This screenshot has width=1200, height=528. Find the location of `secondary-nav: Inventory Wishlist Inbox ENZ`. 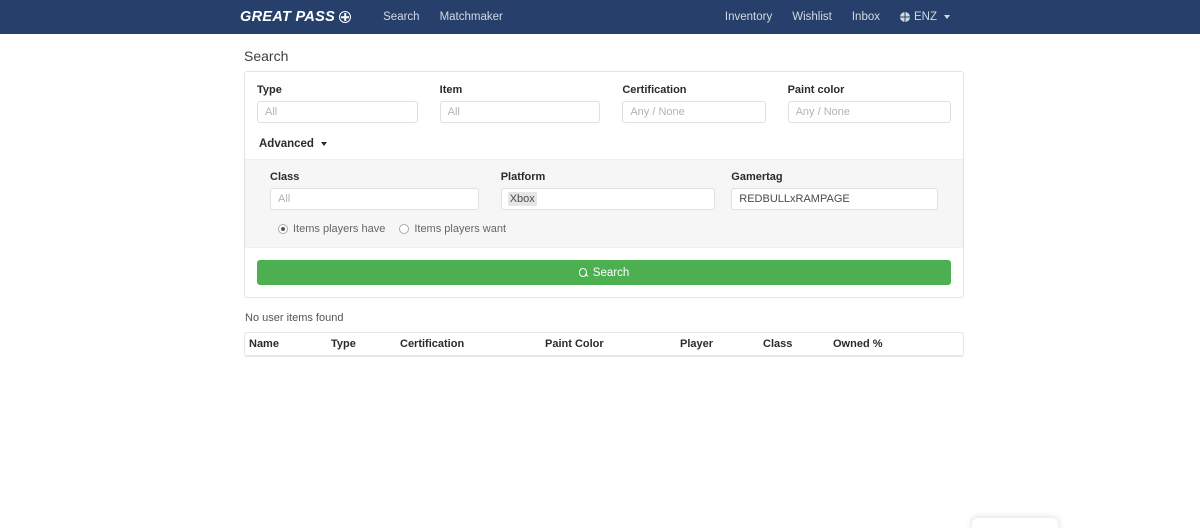

secondary-nav: Inventory Wishlist Inbox ENZ is located at coordinates (837, 17).